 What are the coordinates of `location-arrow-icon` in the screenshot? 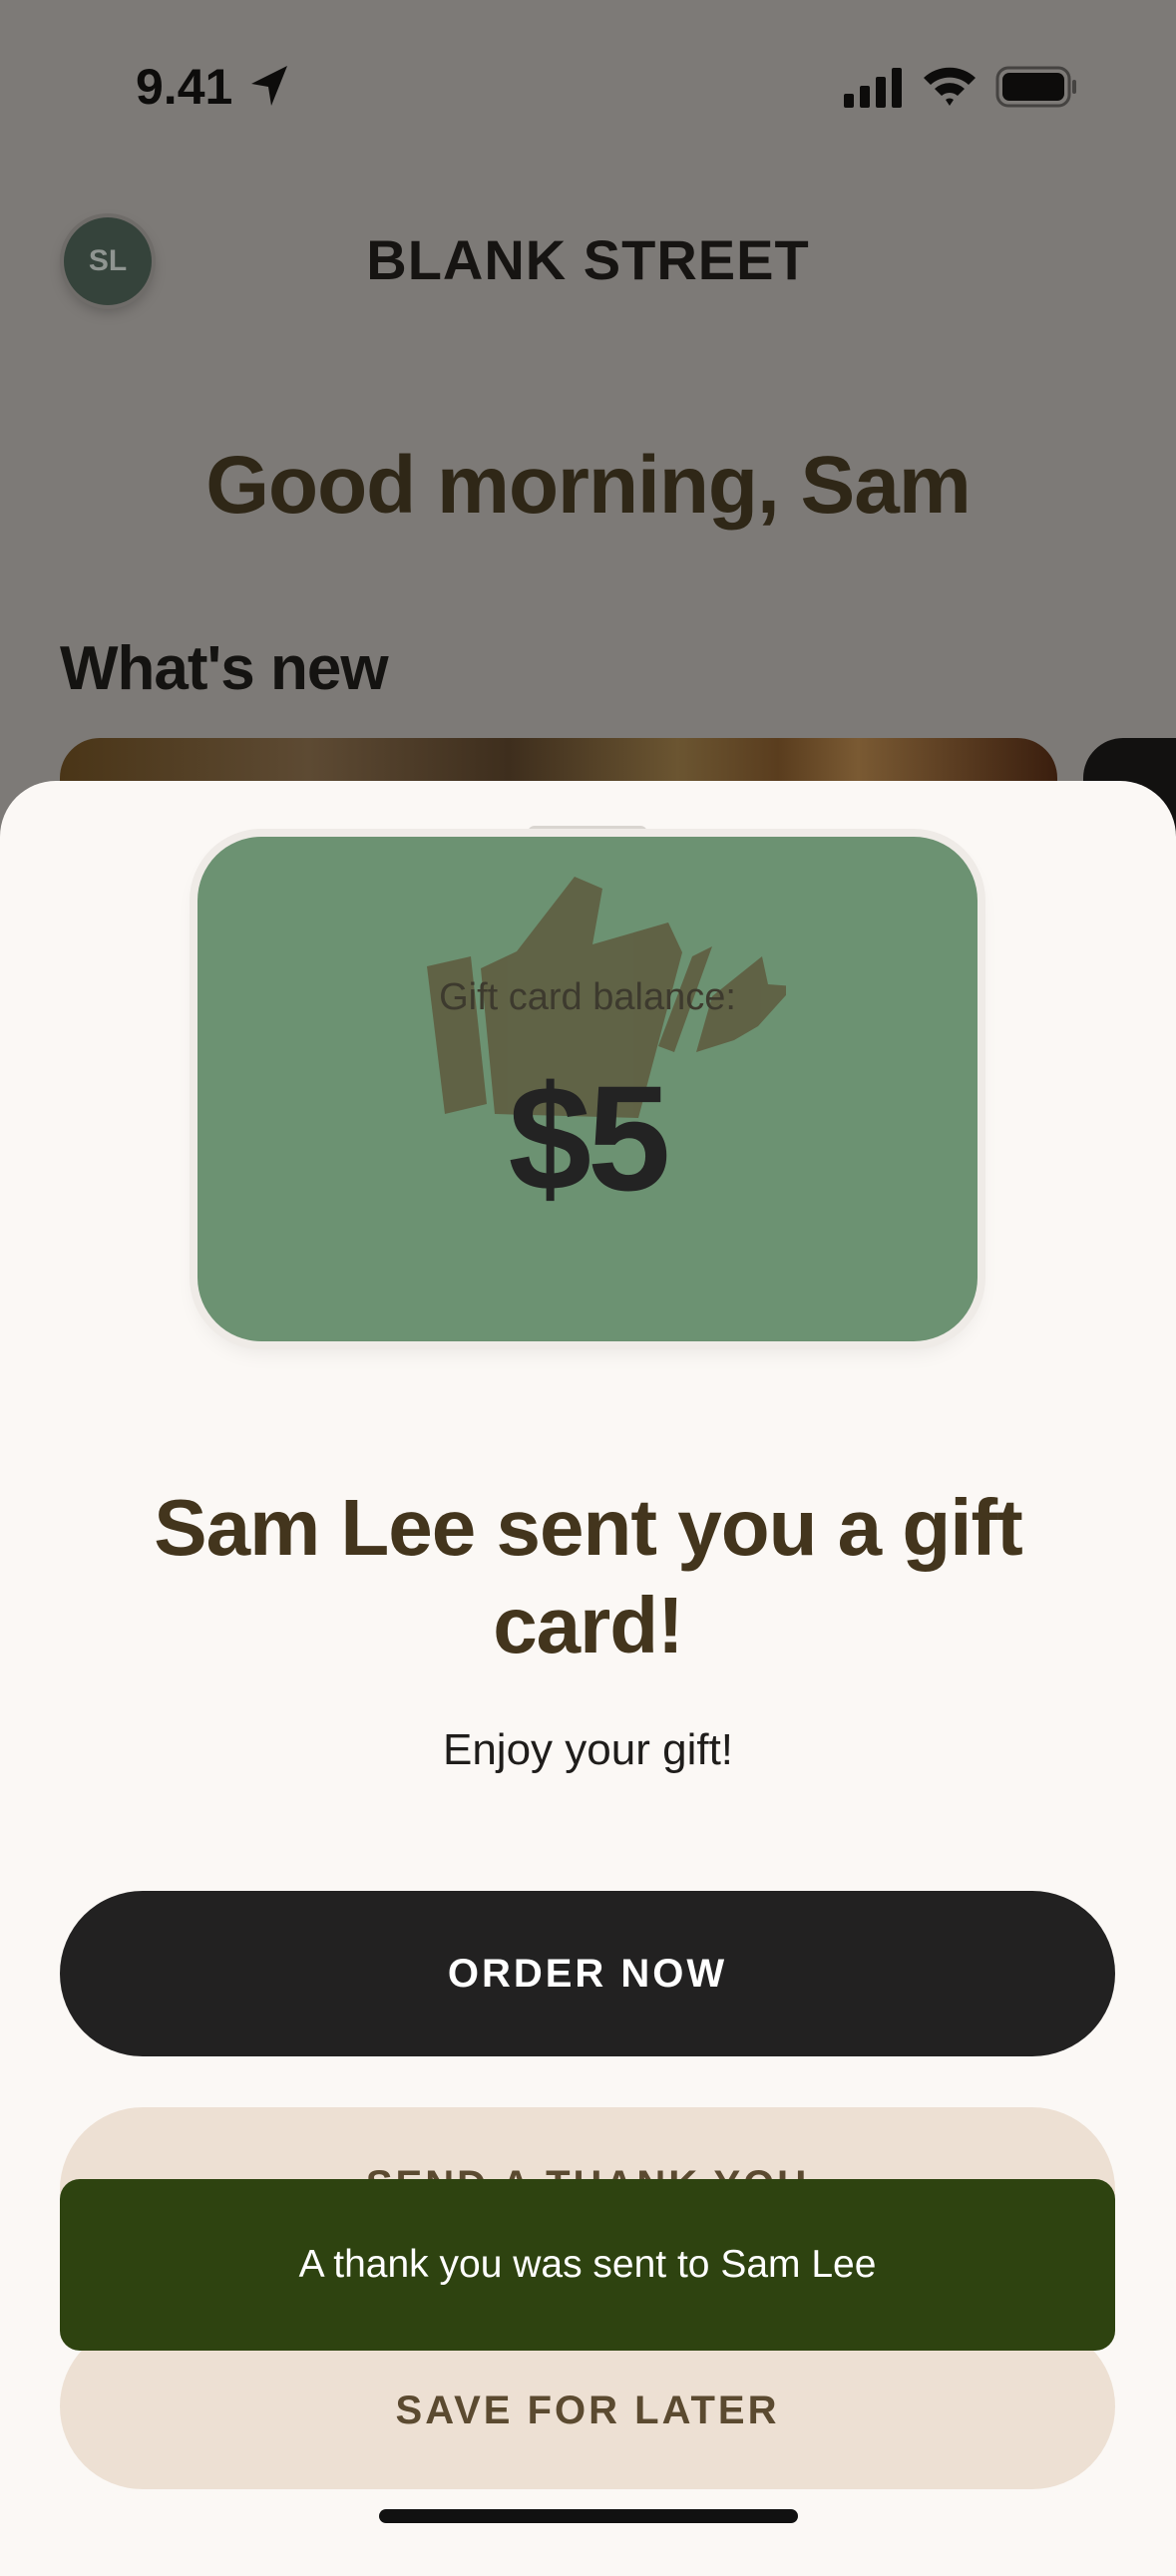 It's located at (269, 86).